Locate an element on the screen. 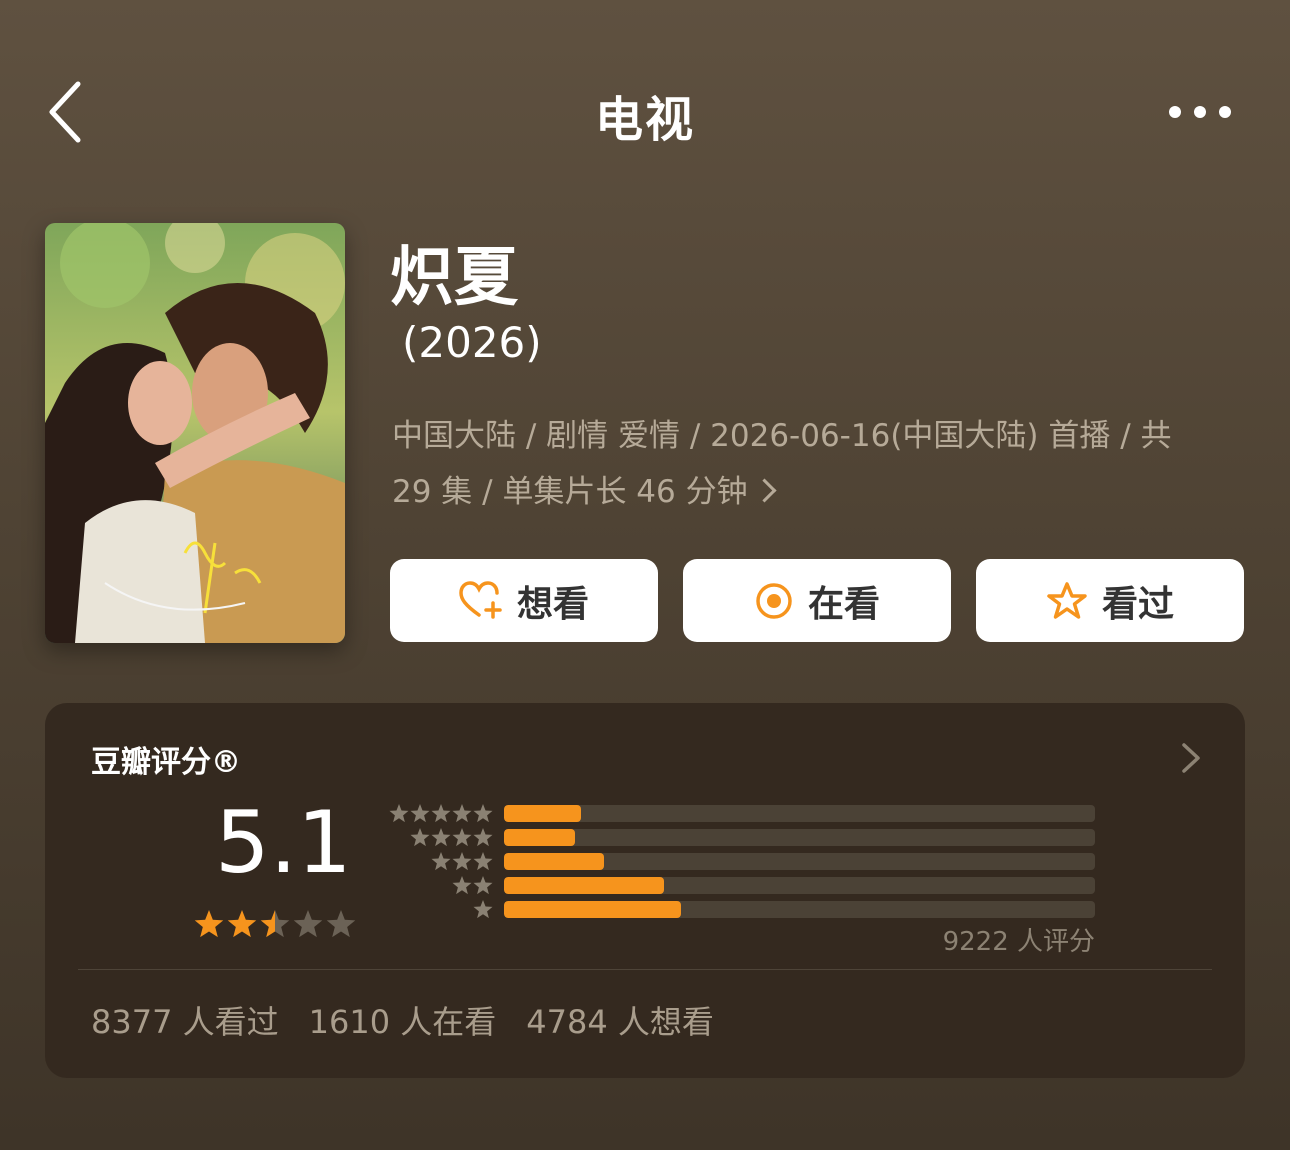 The width and height of the screenshot is (1290, 1150). more-button is located at coordinates (1200, 112).